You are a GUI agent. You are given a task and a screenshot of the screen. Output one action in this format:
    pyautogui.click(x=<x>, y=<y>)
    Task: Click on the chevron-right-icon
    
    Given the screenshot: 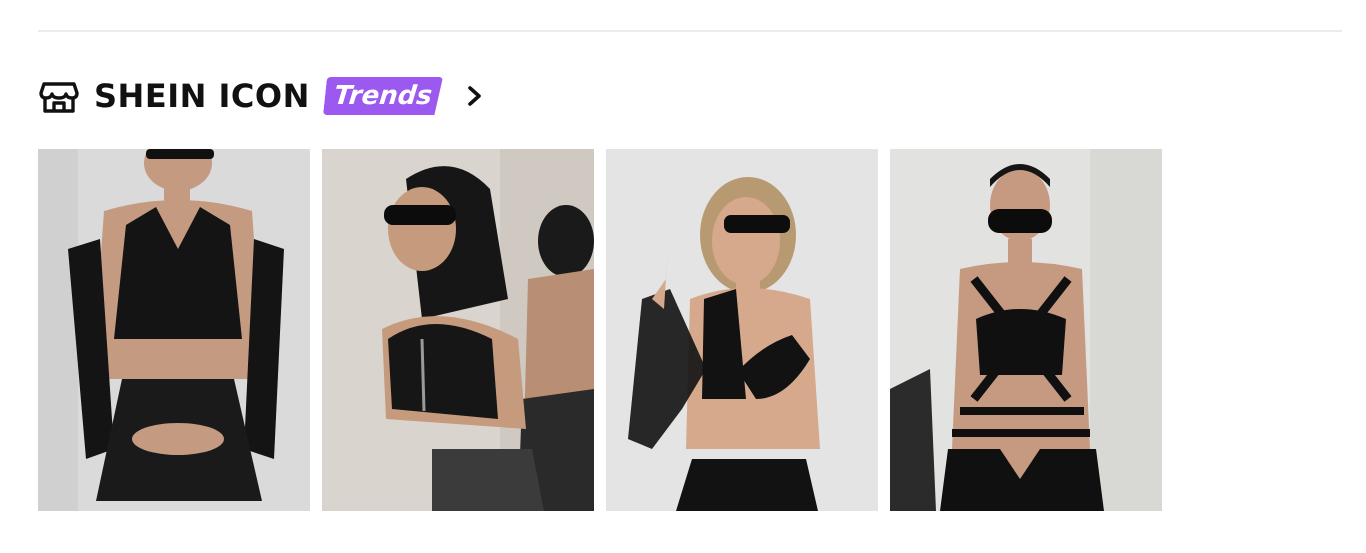 What is the action you would take?
    pyautogui.click(x=475, y=96)
    